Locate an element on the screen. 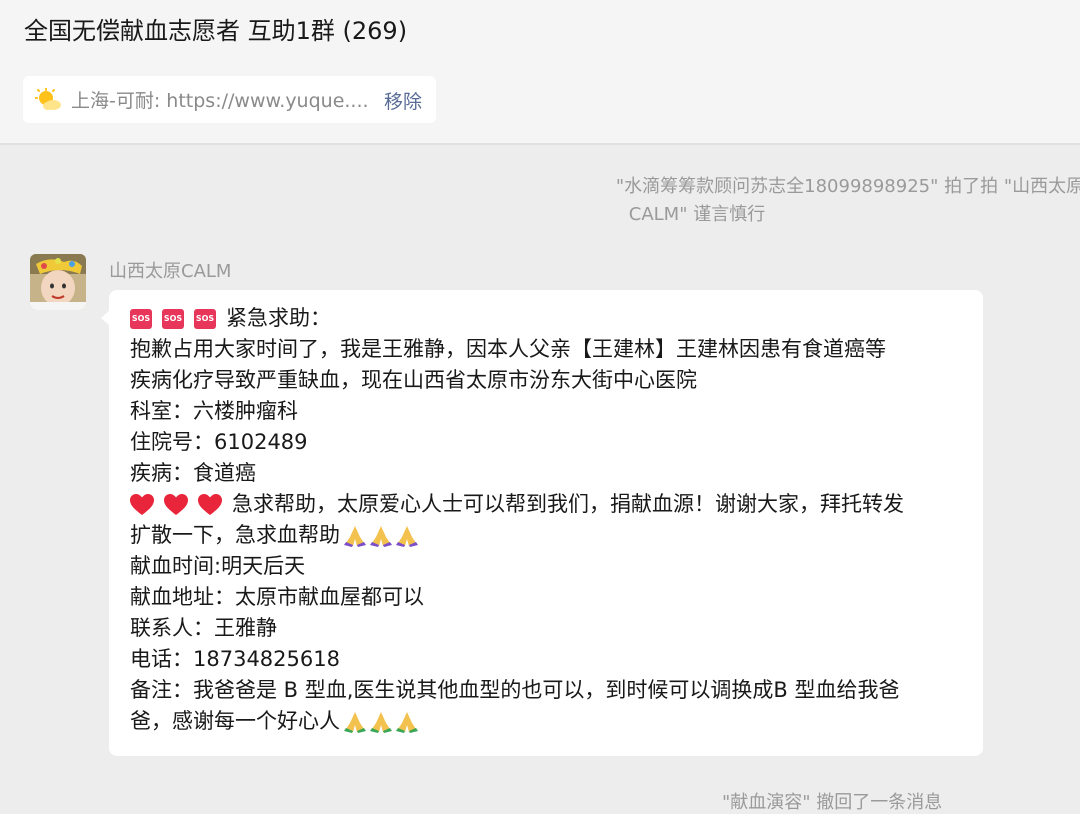 The image size is (1080, 814). message-line: 备注：我爸爸是 B 型血,医生说其他血型的也可以，到时候可以调换成B 型血给我爸 is located at coordinates (546, 690).